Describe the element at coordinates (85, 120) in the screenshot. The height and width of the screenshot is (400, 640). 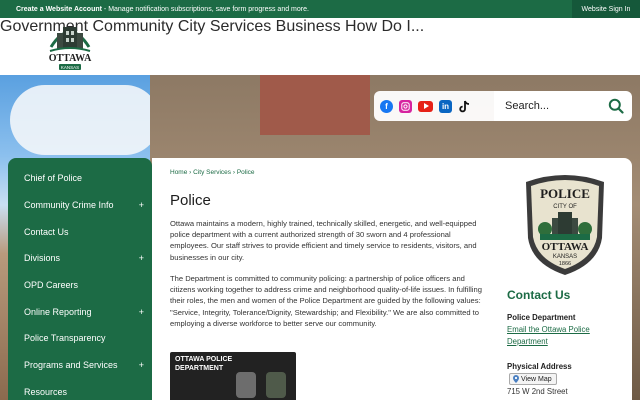
I see `hero-cloud` at that location.